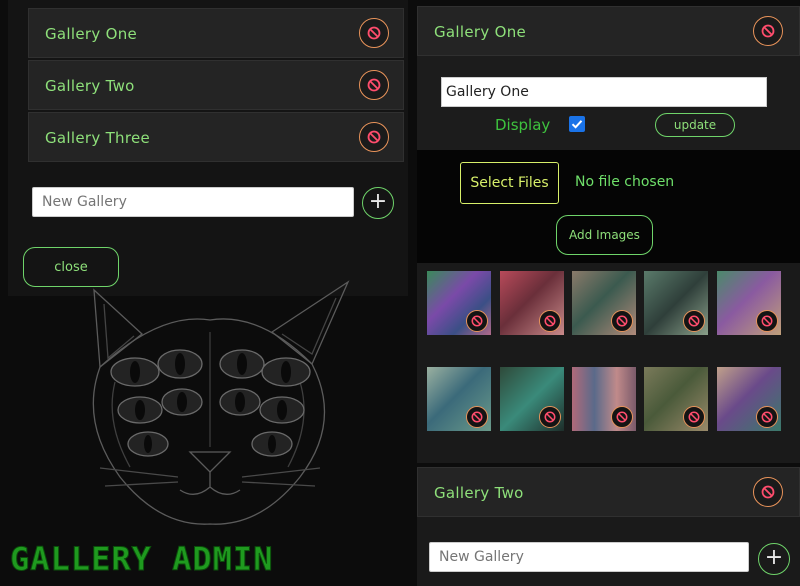  I want to click on gallery-item-label: Gallery Three, so click(98, 138).